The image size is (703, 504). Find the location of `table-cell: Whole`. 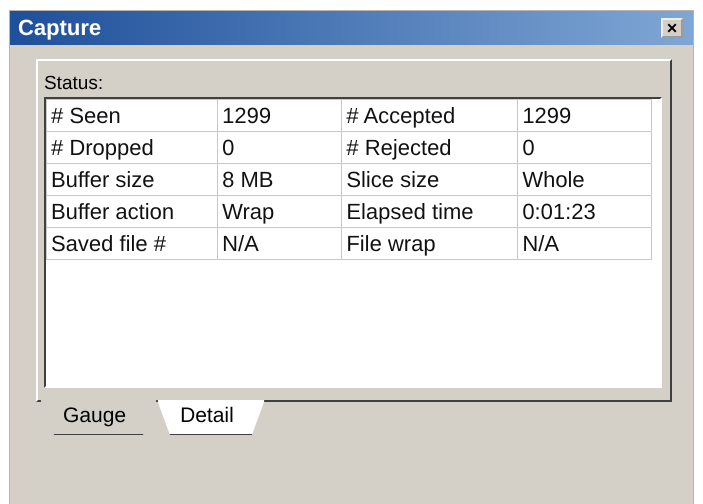

table-cell: Whole is located at coordinates (585, 180).